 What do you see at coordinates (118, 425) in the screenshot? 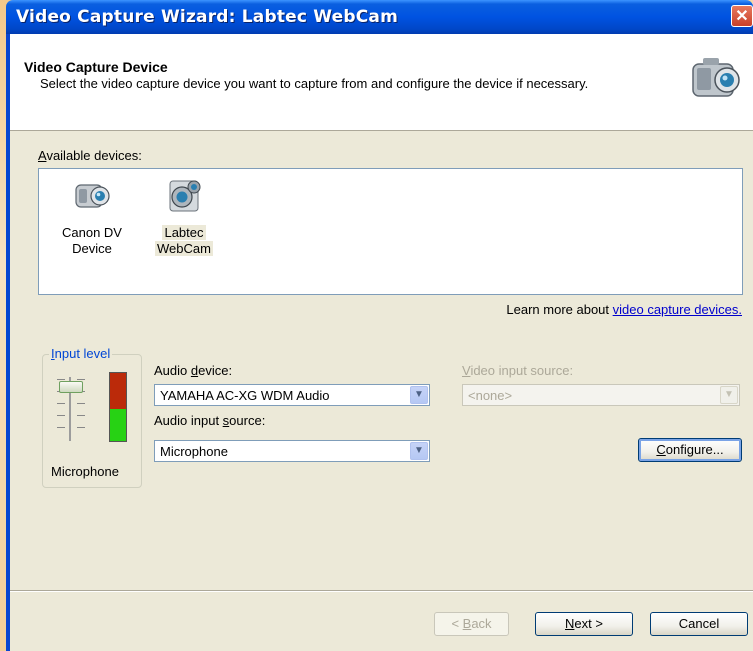
I see `meter-level-segment` at bounding box center [118, 425].